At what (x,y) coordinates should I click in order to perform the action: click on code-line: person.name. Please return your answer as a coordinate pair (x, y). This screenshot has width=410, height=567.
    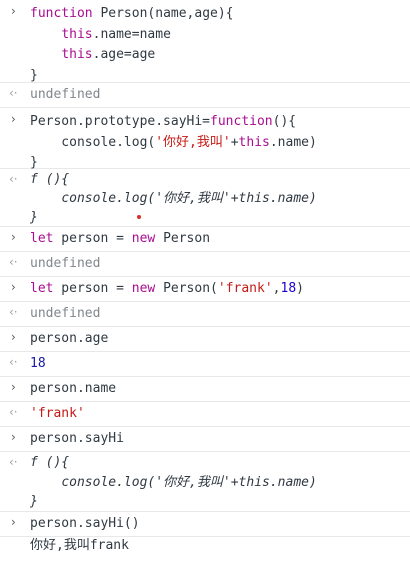
    Looking at the image, I should click on (73, 388).